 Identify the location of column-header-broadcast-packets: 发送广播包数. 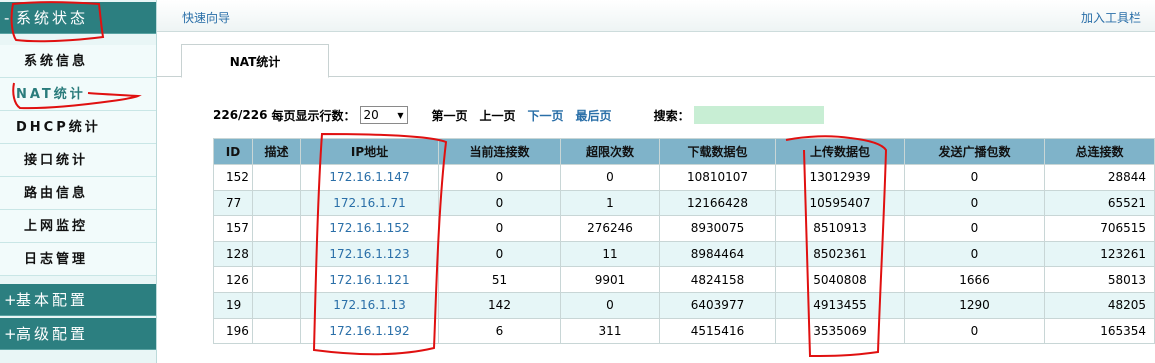
(974, 151).